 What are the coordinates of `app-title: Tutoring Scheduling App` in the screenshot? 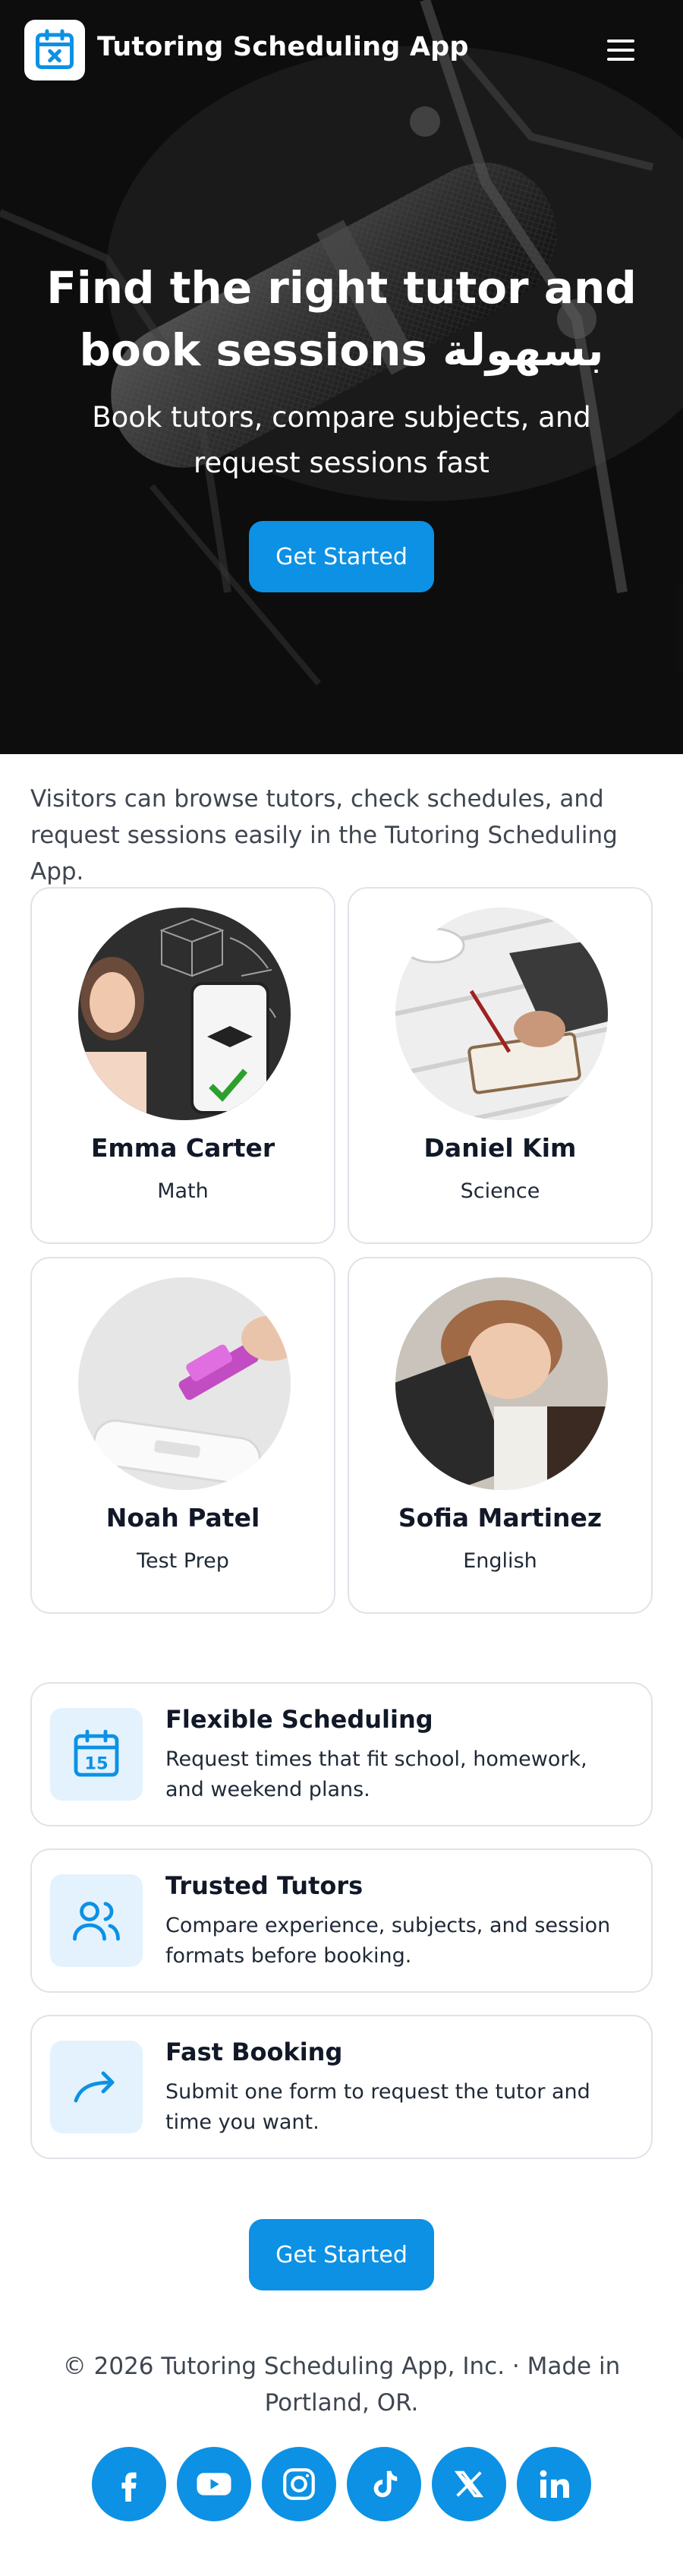 It's located at (283, 47).